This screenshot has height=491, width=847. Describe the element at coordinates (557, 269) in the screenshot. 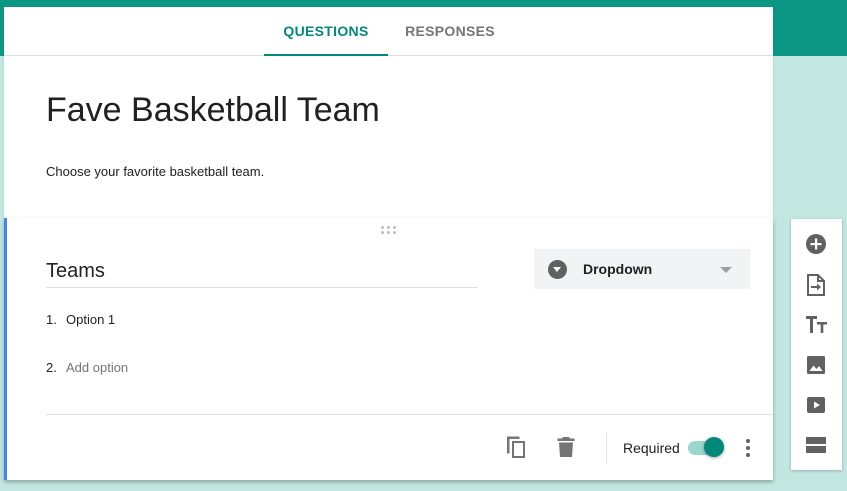

I see `dropdown-type-icon` at that location.